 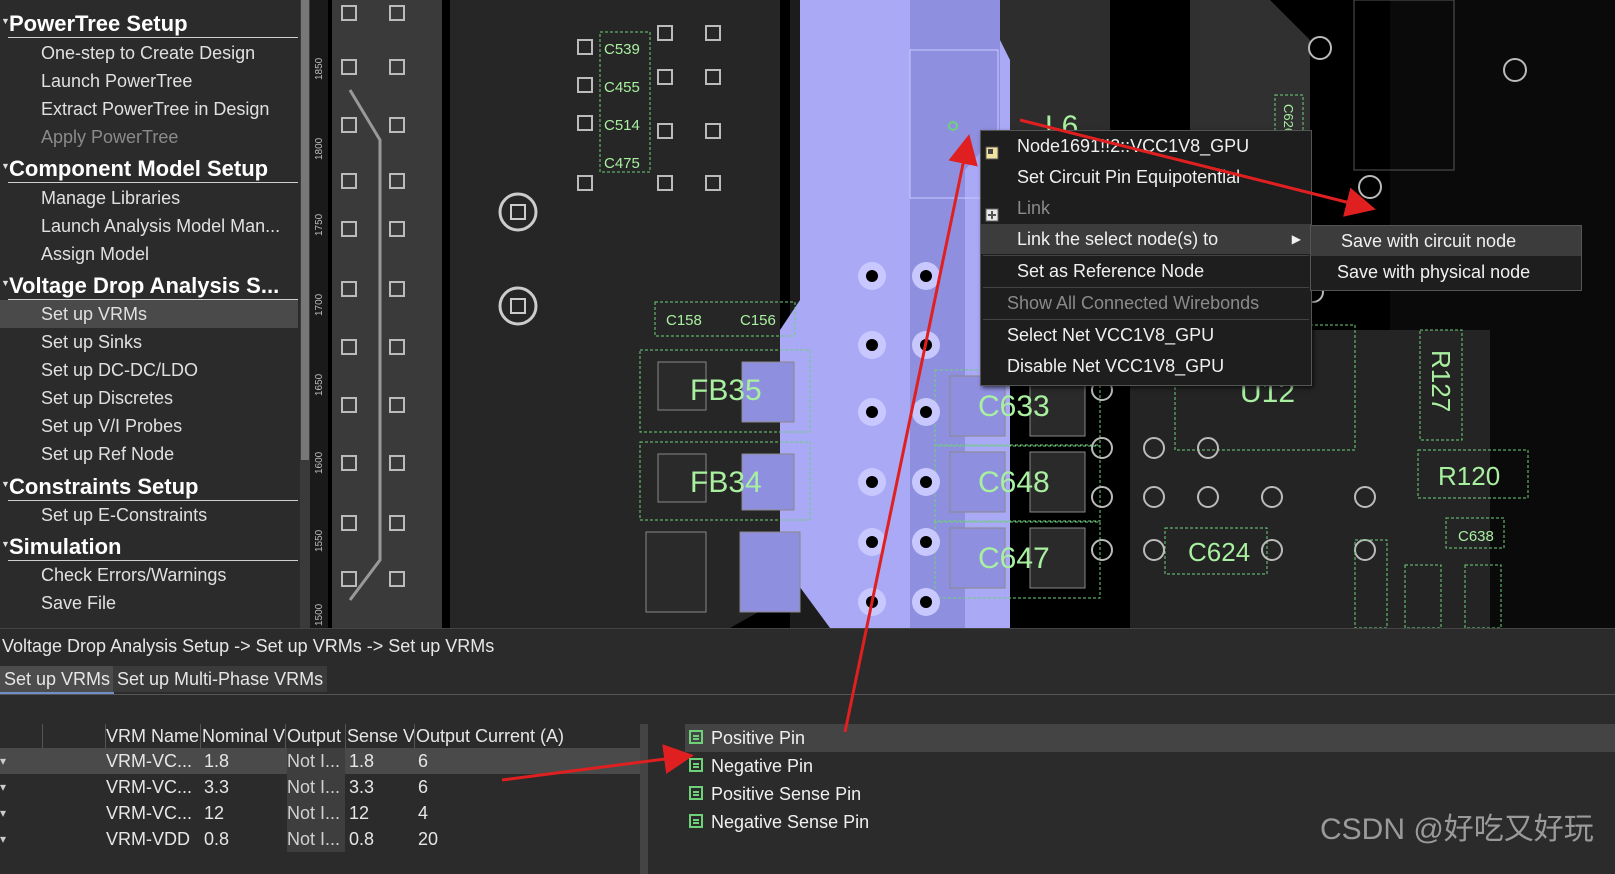 I want to click on section-constraints-setup: ▼ Constraints Setup, so click(x=150, y=487).